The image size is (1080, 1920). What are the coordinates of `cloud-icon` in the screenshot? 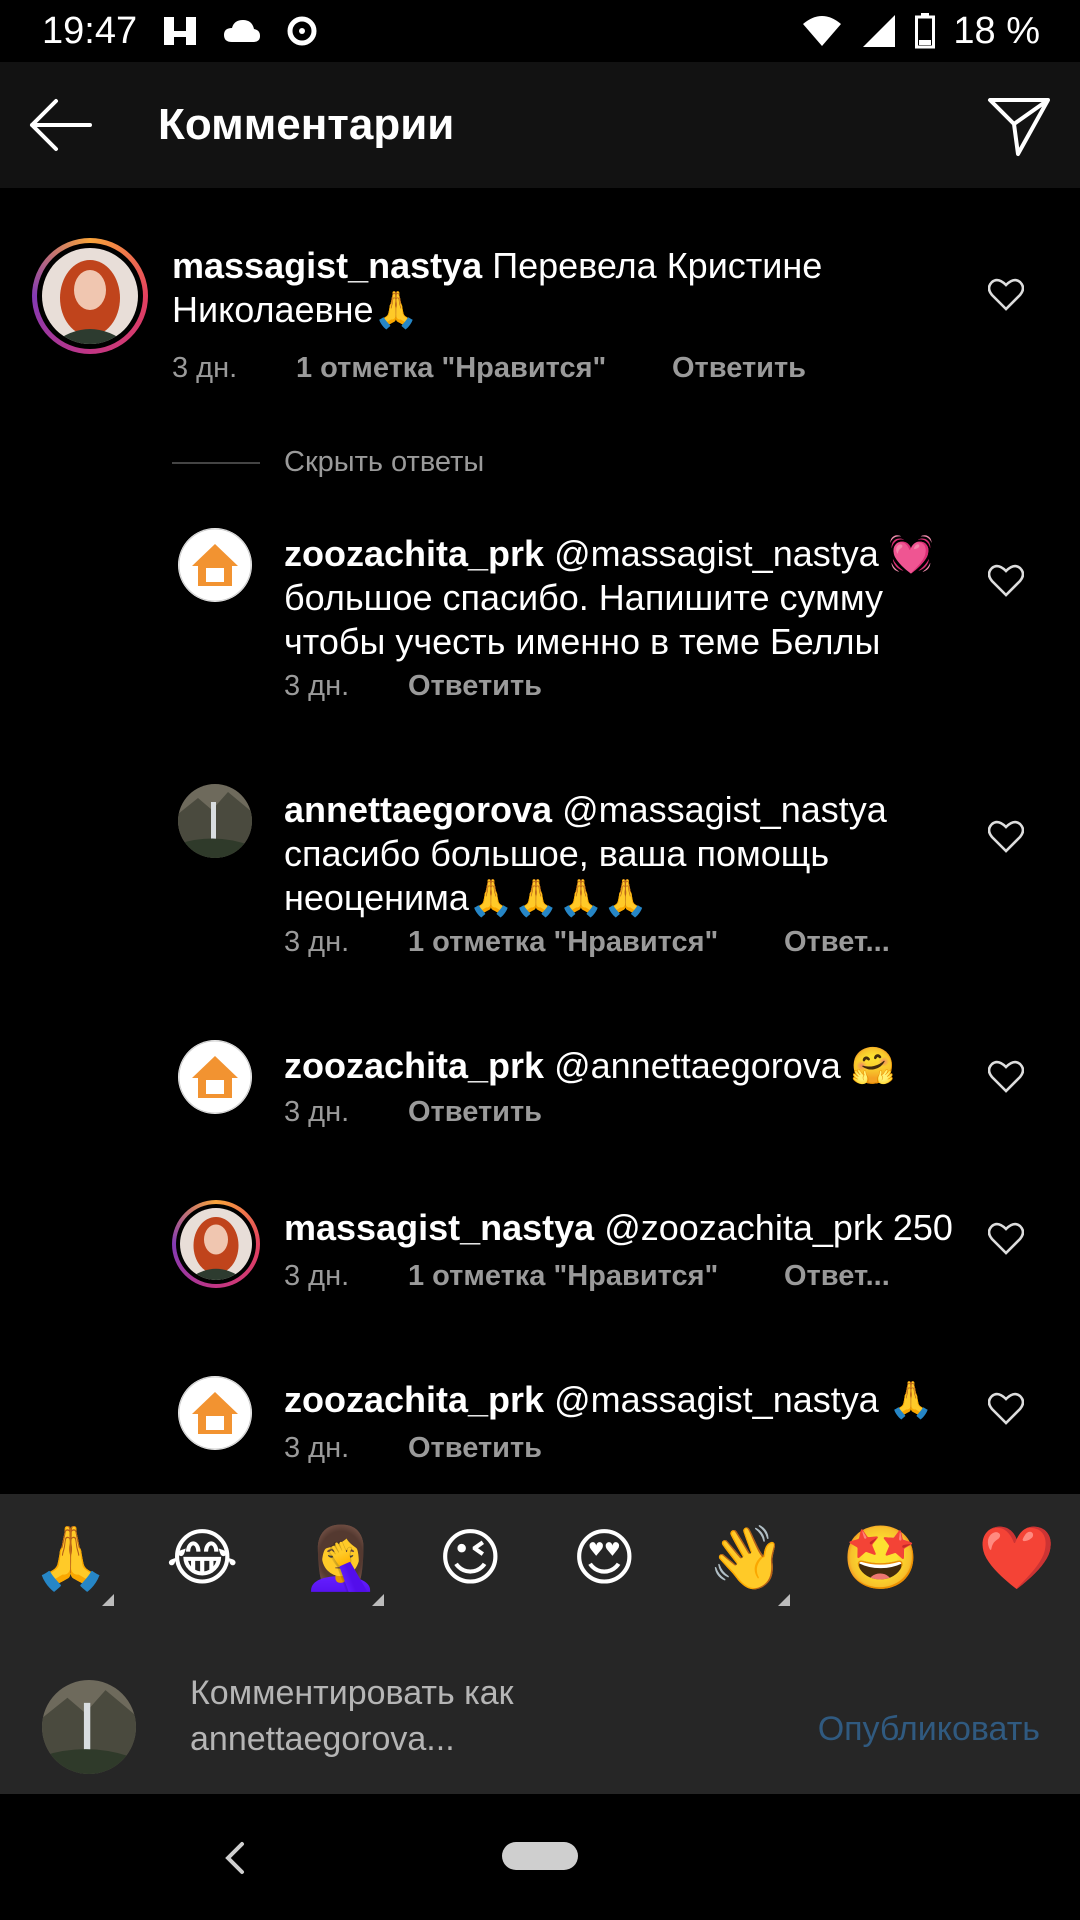 It's located at (242, 31).